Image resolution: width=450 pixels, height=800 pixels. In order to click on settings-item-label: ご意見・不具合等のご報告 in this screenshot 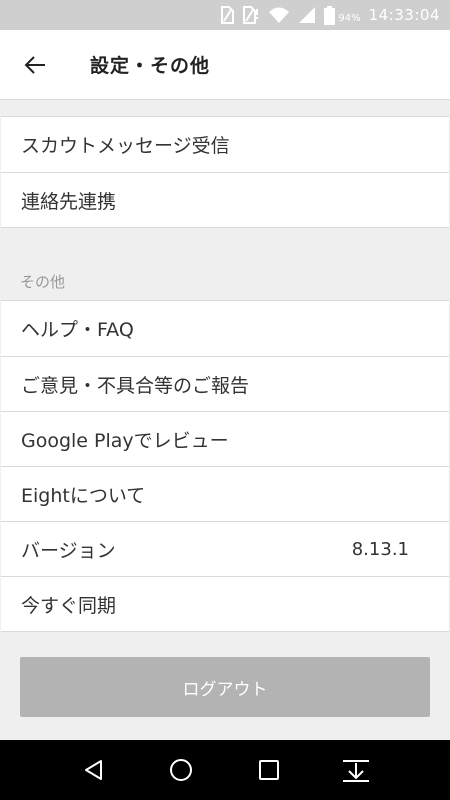, I will do `click(135, 385)`.